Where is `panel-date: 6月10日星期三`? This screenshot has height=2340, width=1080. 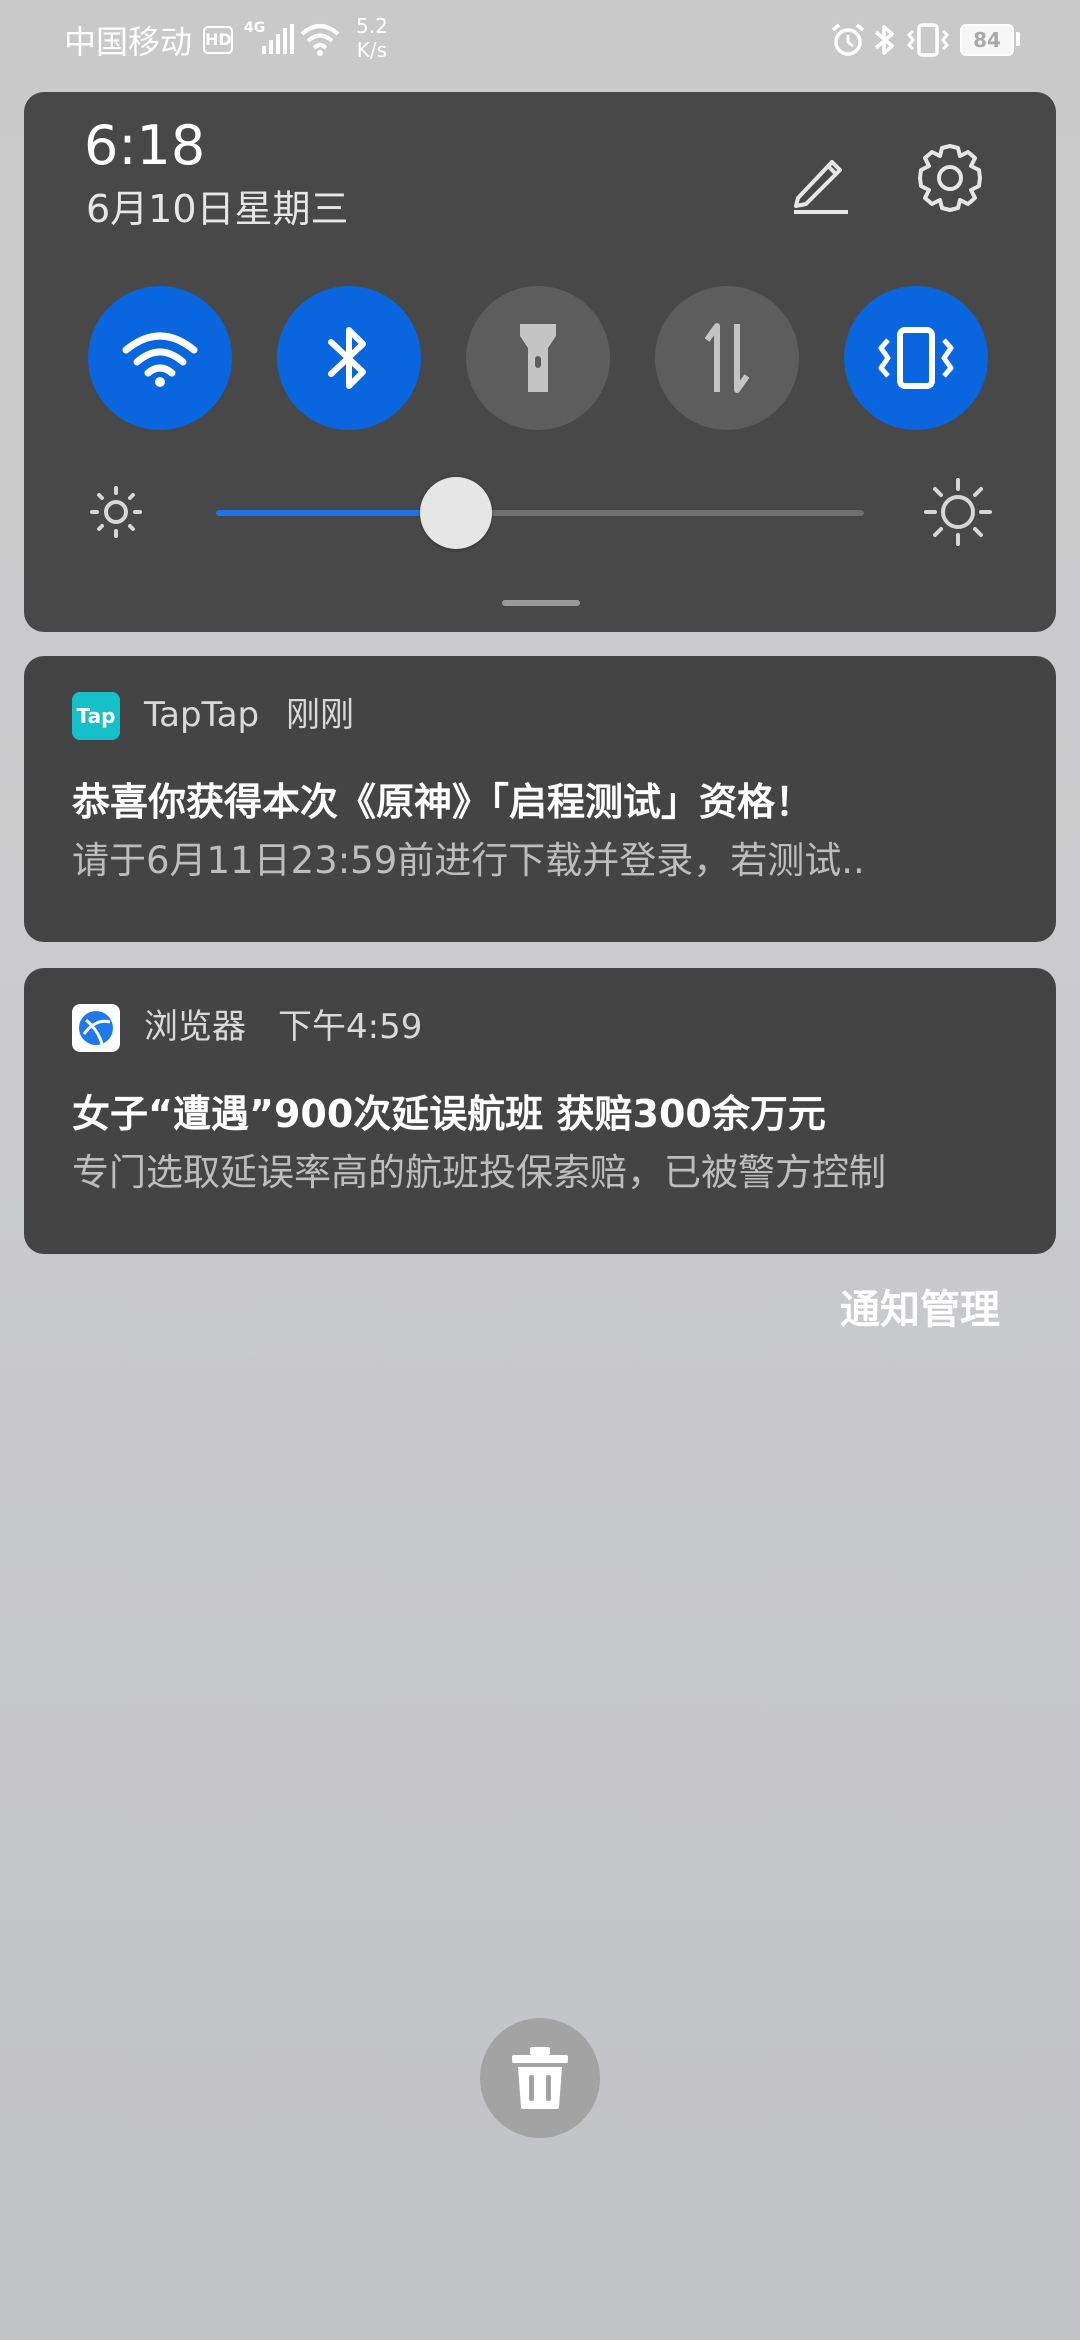 panel-date: 6月10日星期三 is located at coordinates (217, 209).